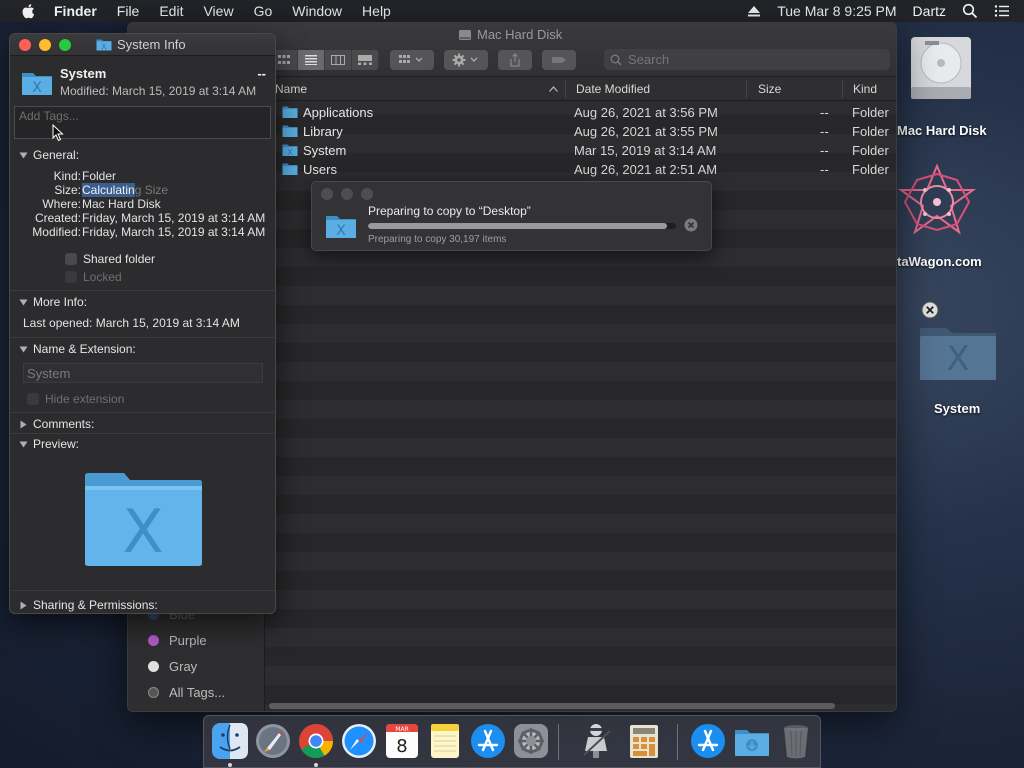 The image size is (1024, 768). What do you see at coordinates (142, 204) in the screenshot?
I see `where-row: Where: Mac Hard Disk` at bounding box center [142, 204].